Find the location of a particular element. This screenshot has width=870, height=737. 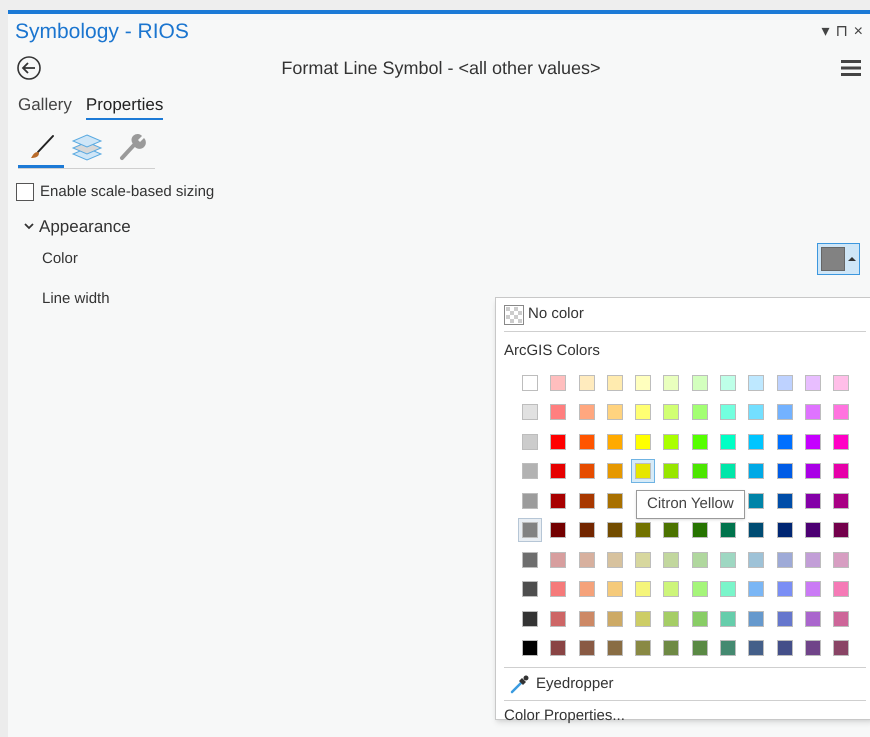

tooltip: Citron Yellow is located at coordinates (690, 504).